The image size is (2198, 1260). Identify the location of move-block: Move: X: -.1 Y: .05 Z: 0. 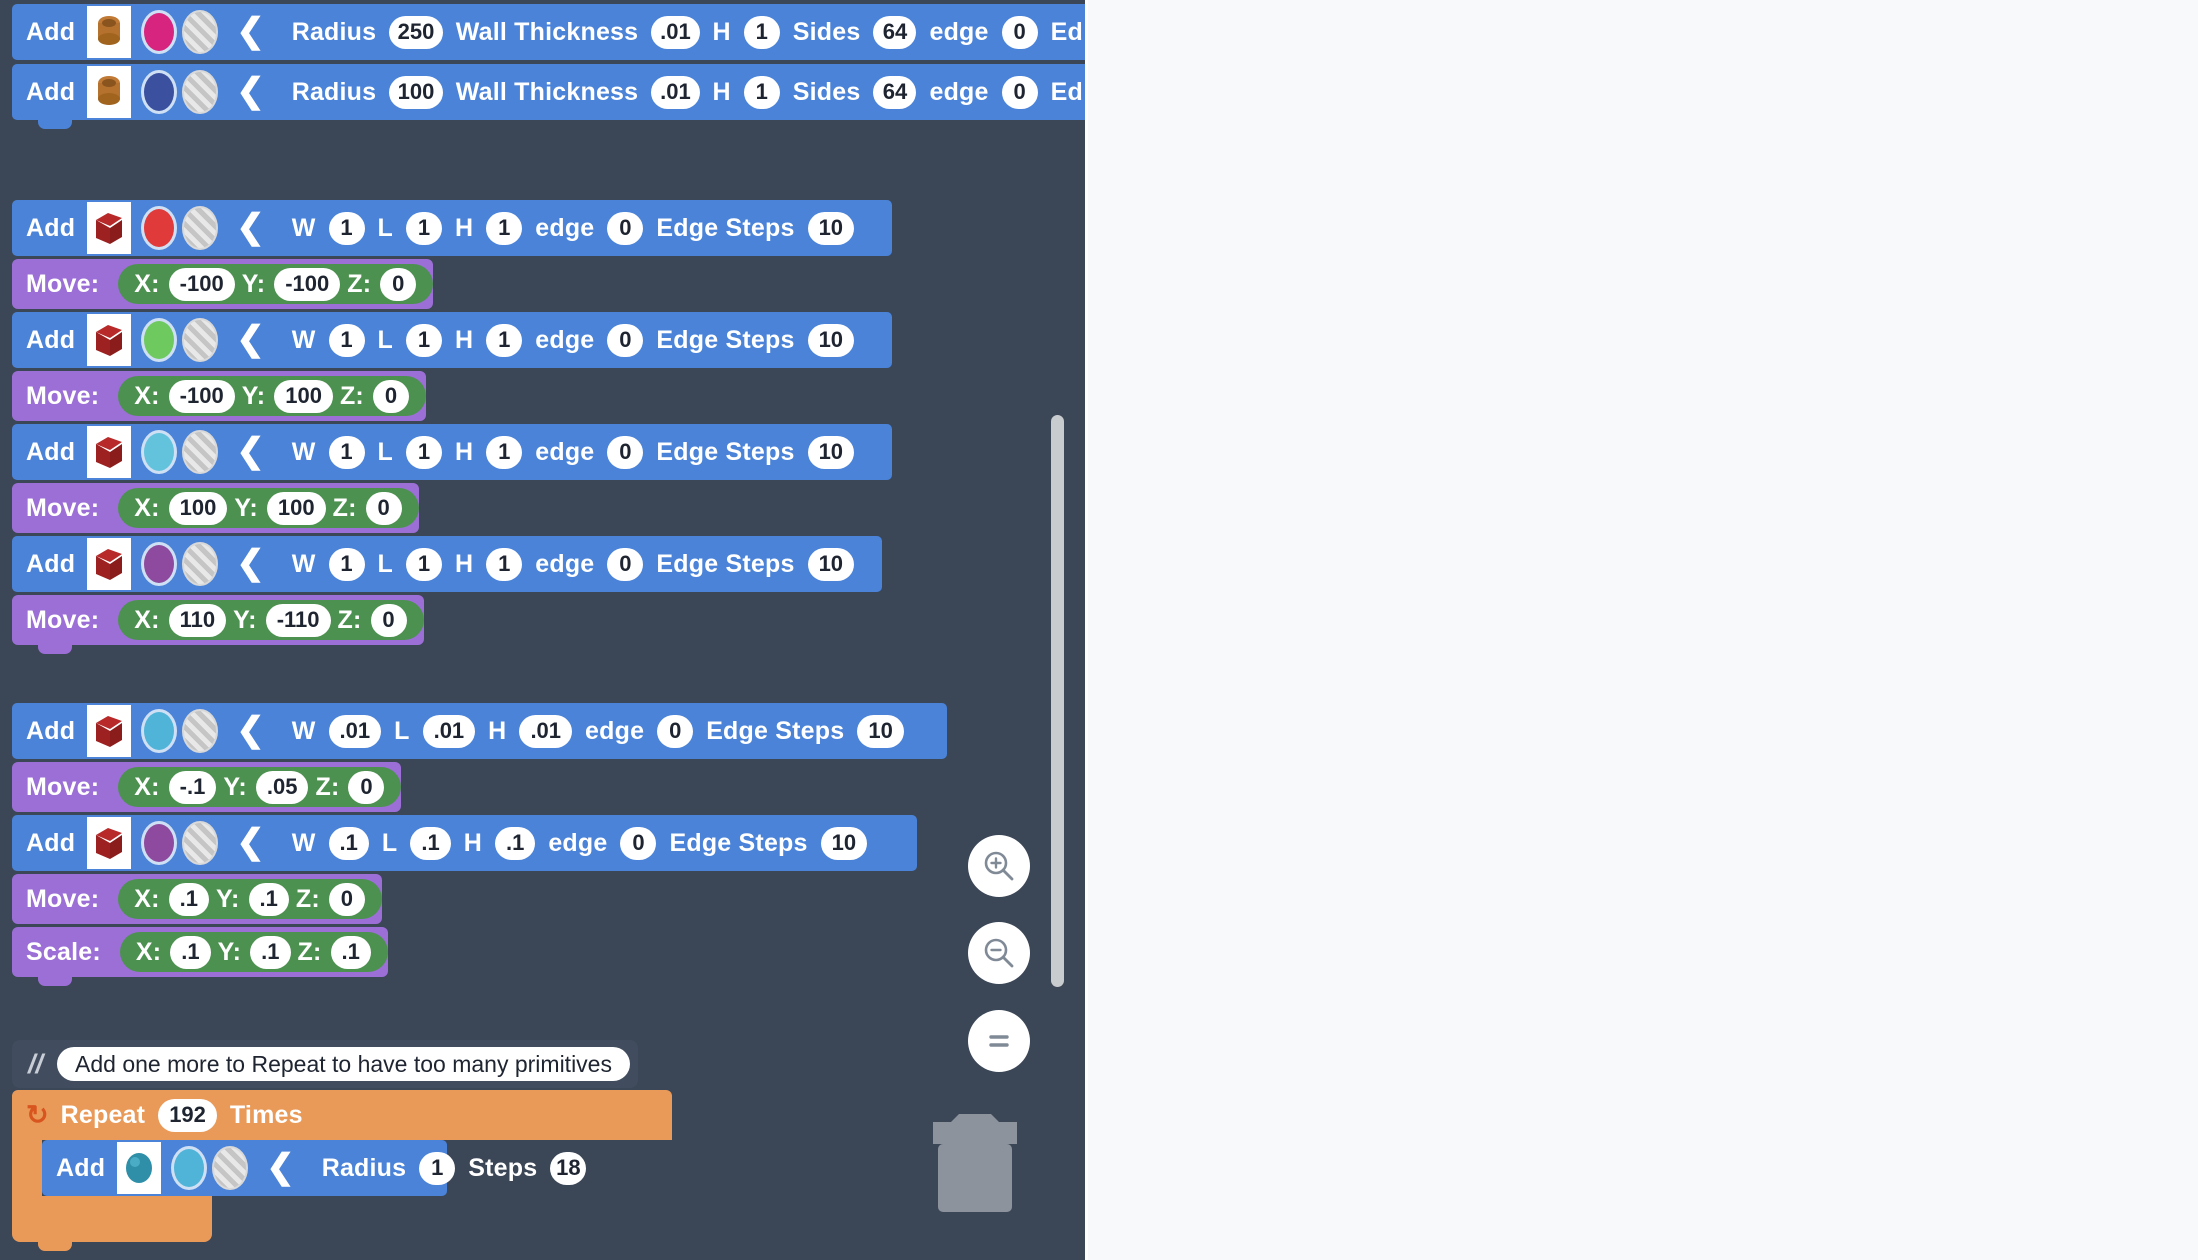
(207, 787).